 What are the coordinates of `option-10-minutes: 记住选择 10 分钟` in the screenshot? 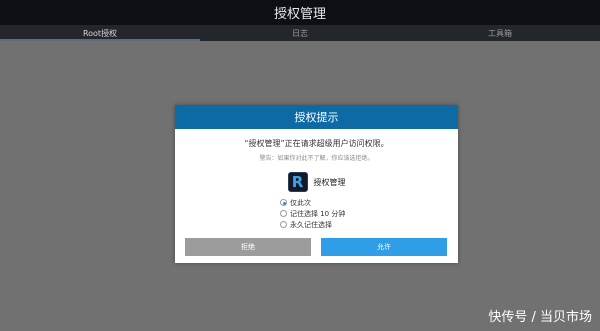 It's located at (312, 213).